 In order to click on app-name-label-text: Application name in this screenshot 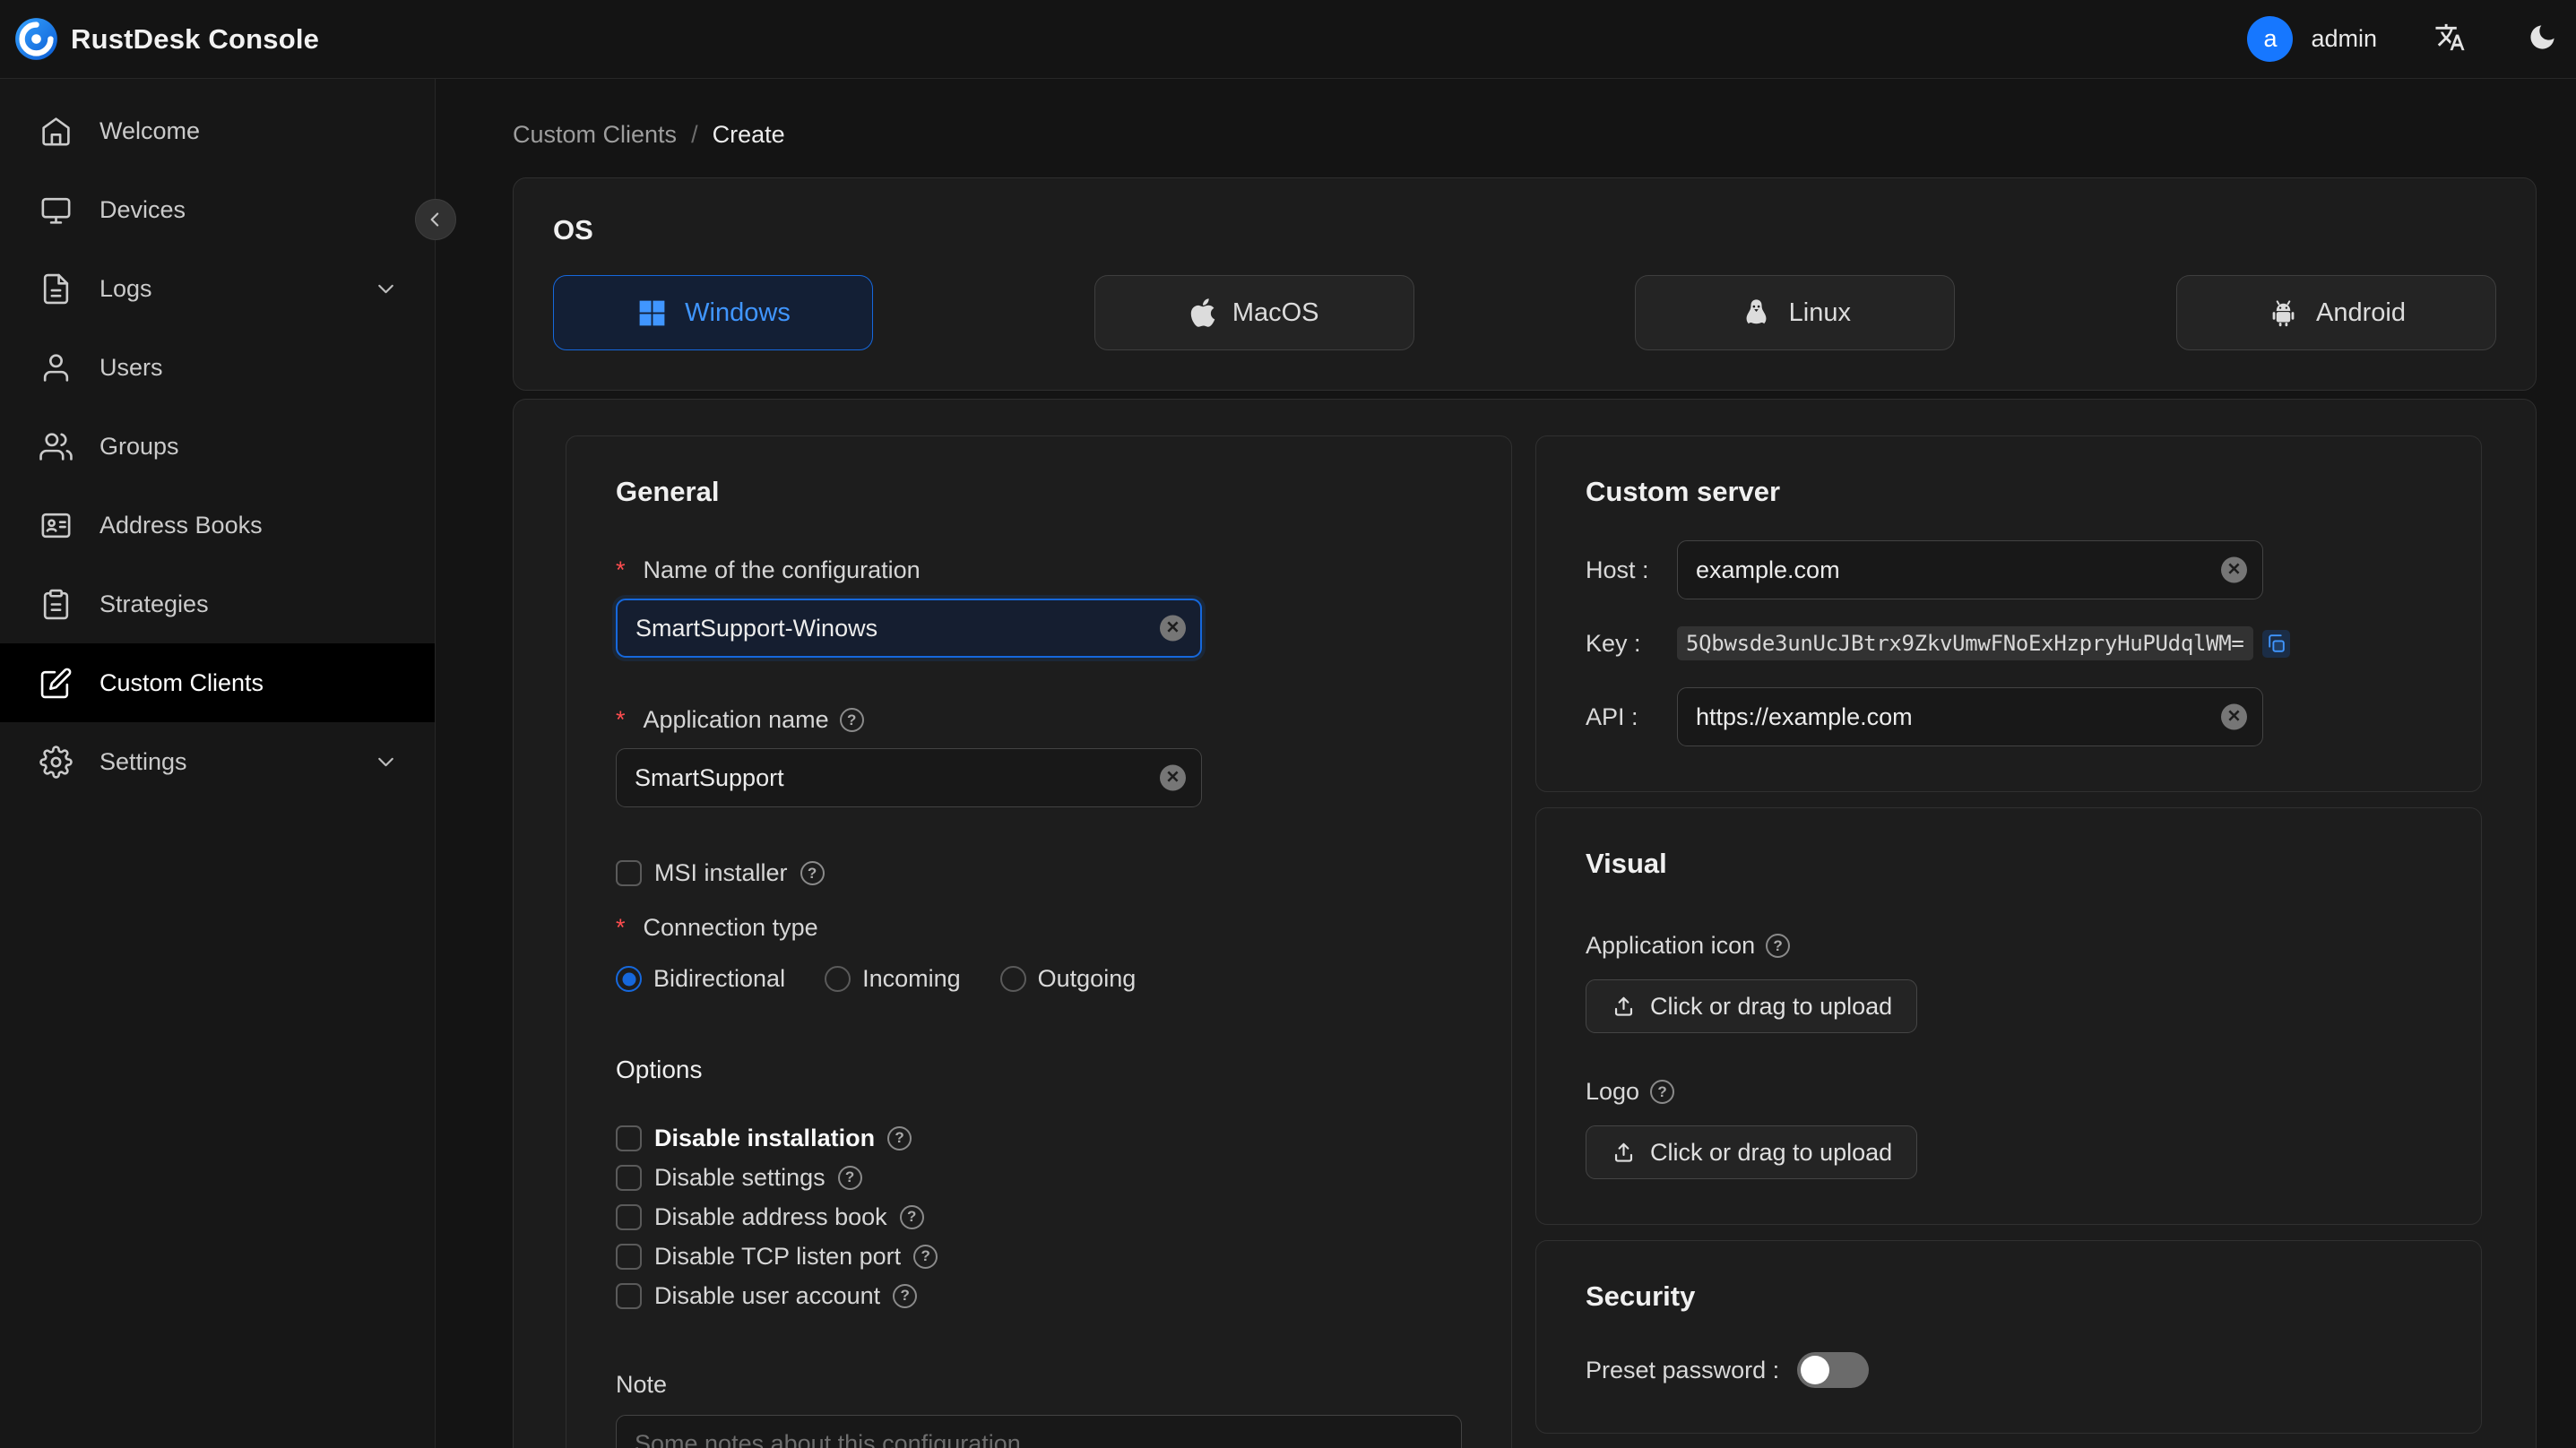, I will do `click(736, 719)`.